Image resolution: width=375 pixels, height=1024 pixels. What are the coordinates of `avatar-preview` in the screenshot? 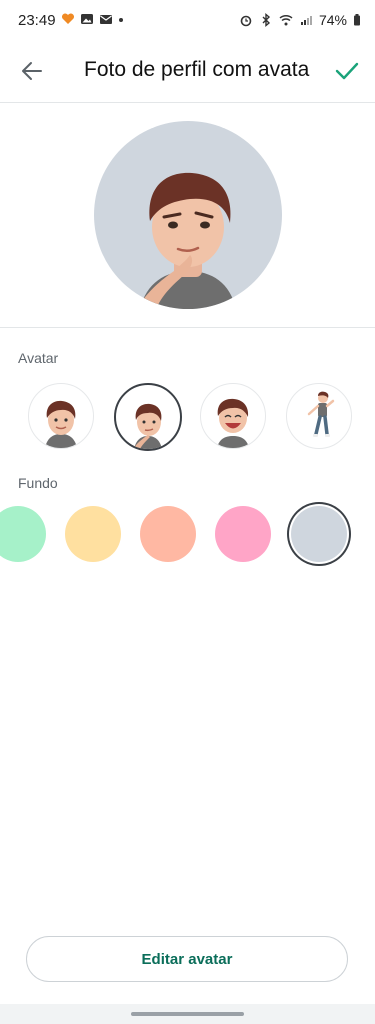 It's located at (188, 215).